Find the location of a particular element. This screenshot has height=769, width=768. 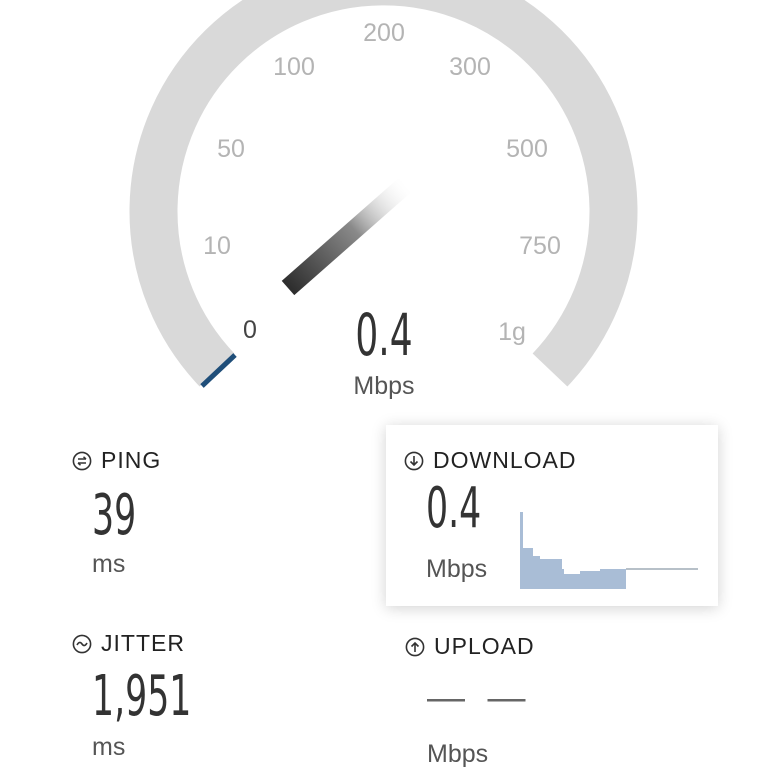

ping-header: PING is located at coordinates (117, 460).